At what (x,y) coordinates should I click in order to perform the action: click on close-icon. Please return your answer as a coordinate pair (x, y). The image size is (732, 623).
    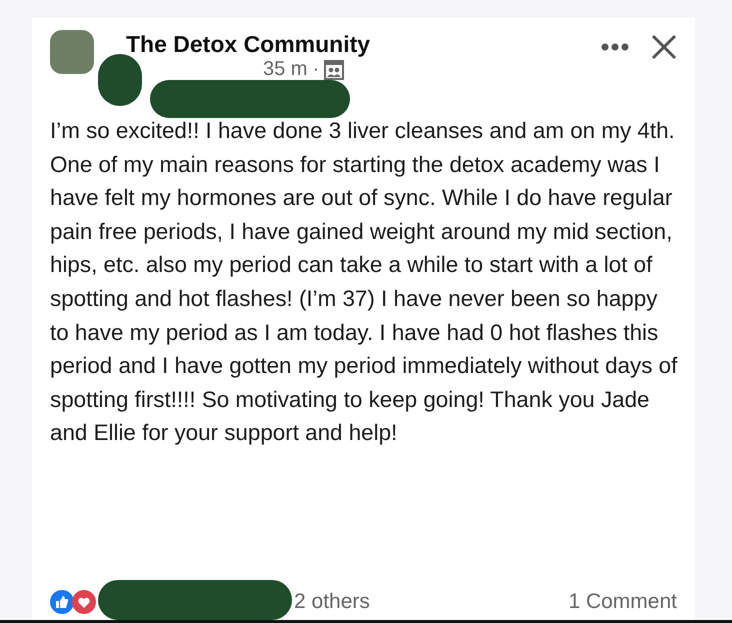
    Looking at the image, I should click on (664, 47).